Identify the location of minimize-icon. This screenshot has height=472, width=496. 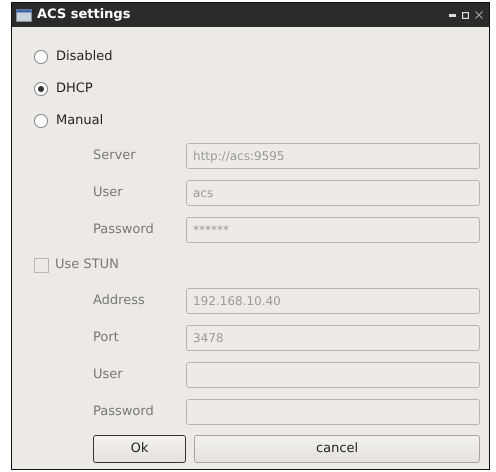
(452, 15).